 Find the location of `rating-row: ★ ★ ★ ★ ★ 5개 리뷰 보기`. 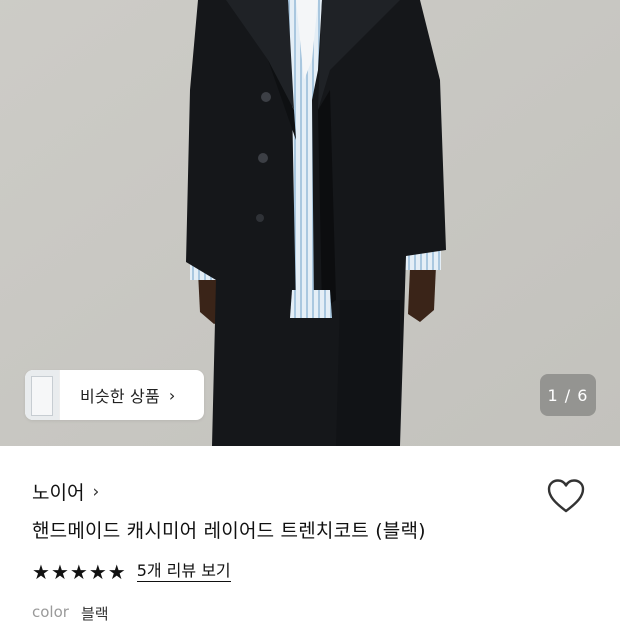

rating-row: ★ ★ ★ ★ ★ 5개 리뷰 보기 is located at coordinates (131, 571).